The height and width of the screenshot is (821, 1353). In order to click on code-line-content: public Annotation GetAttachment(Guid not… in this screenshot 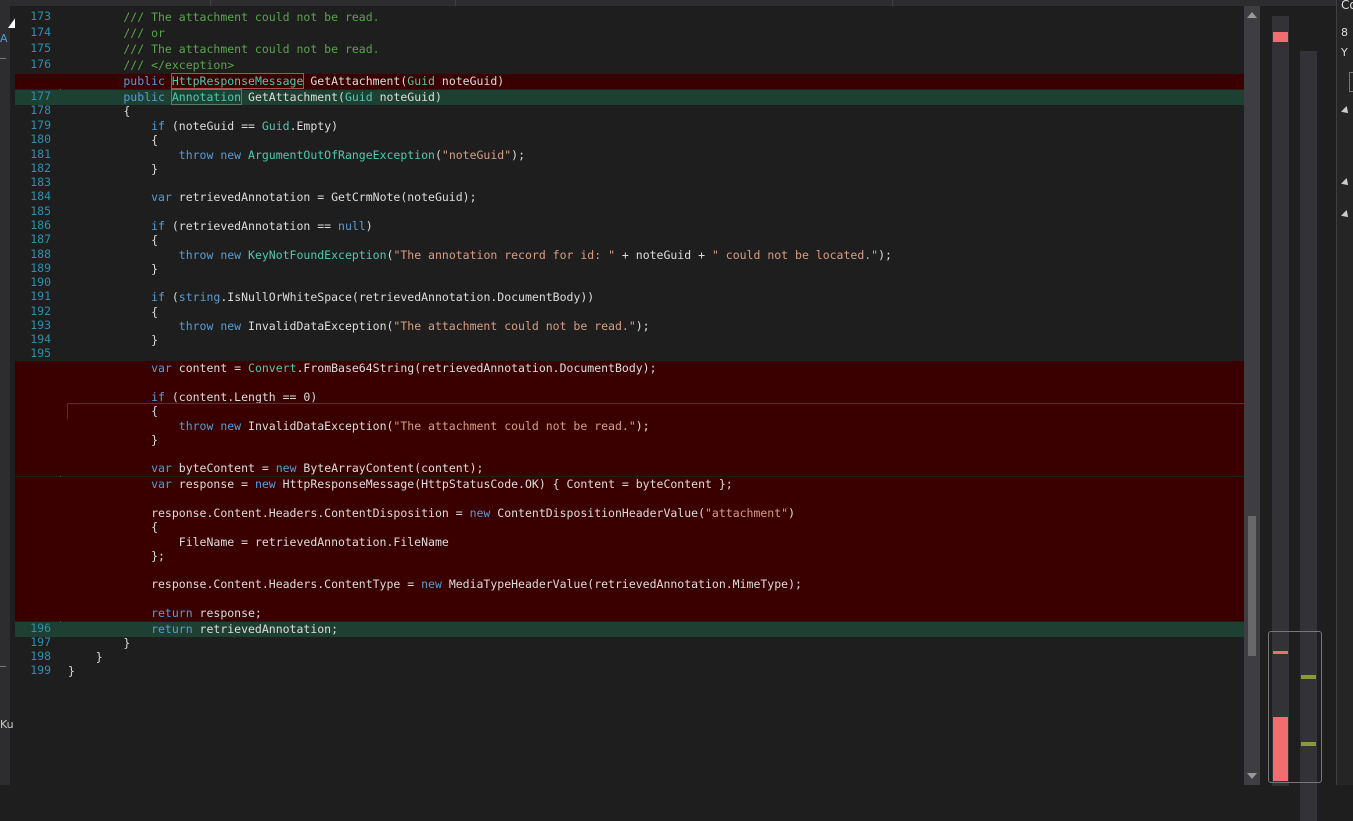, I will do `click(656, 97)`.